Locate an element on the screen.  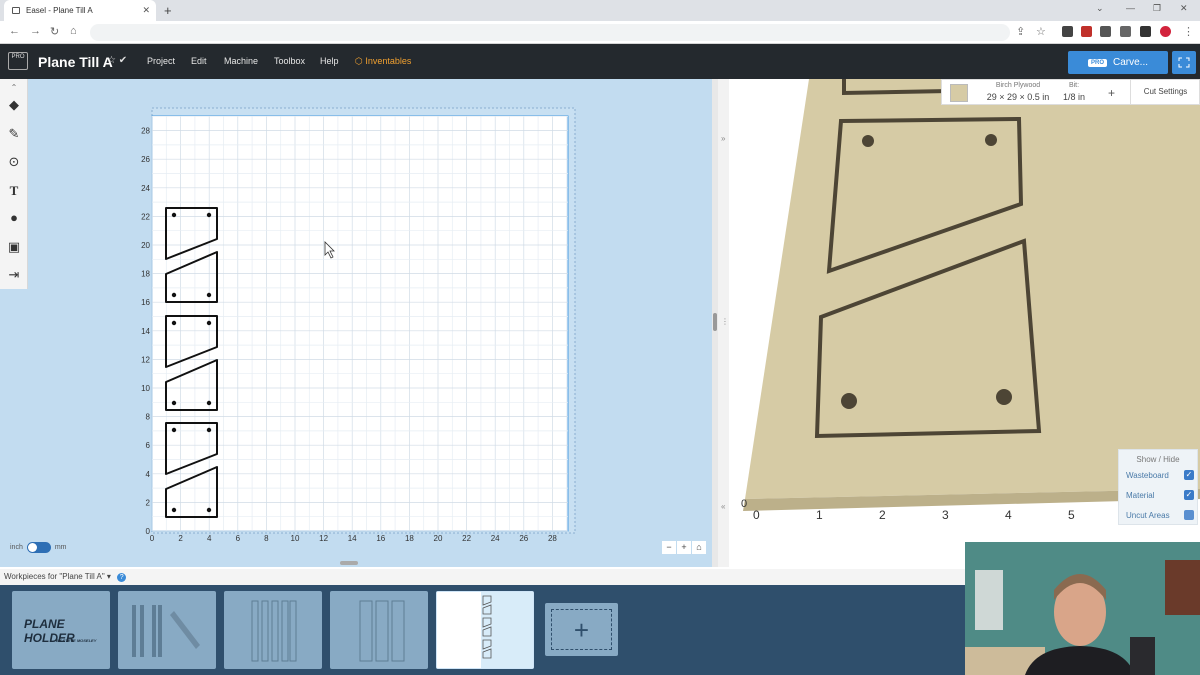
add-workpiece-icon: + is located at coordinates (581, 629).